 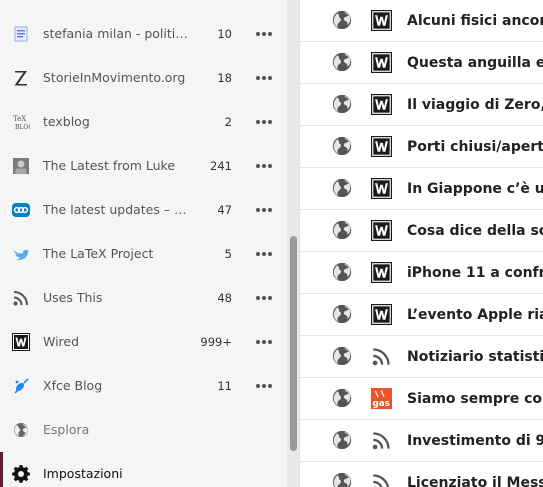 I want to click on nav-explore-label: Esplora, so click(x=66, y=429).